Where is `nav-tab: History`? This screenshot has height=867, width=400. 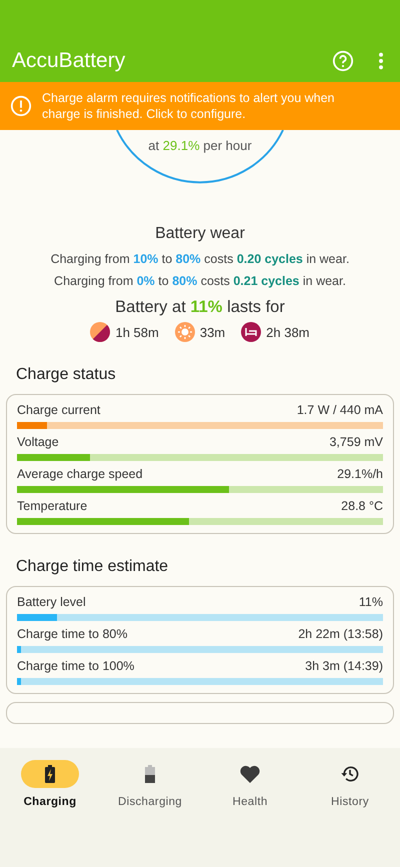 nav-tab: History is located at coordinates (350, 813).